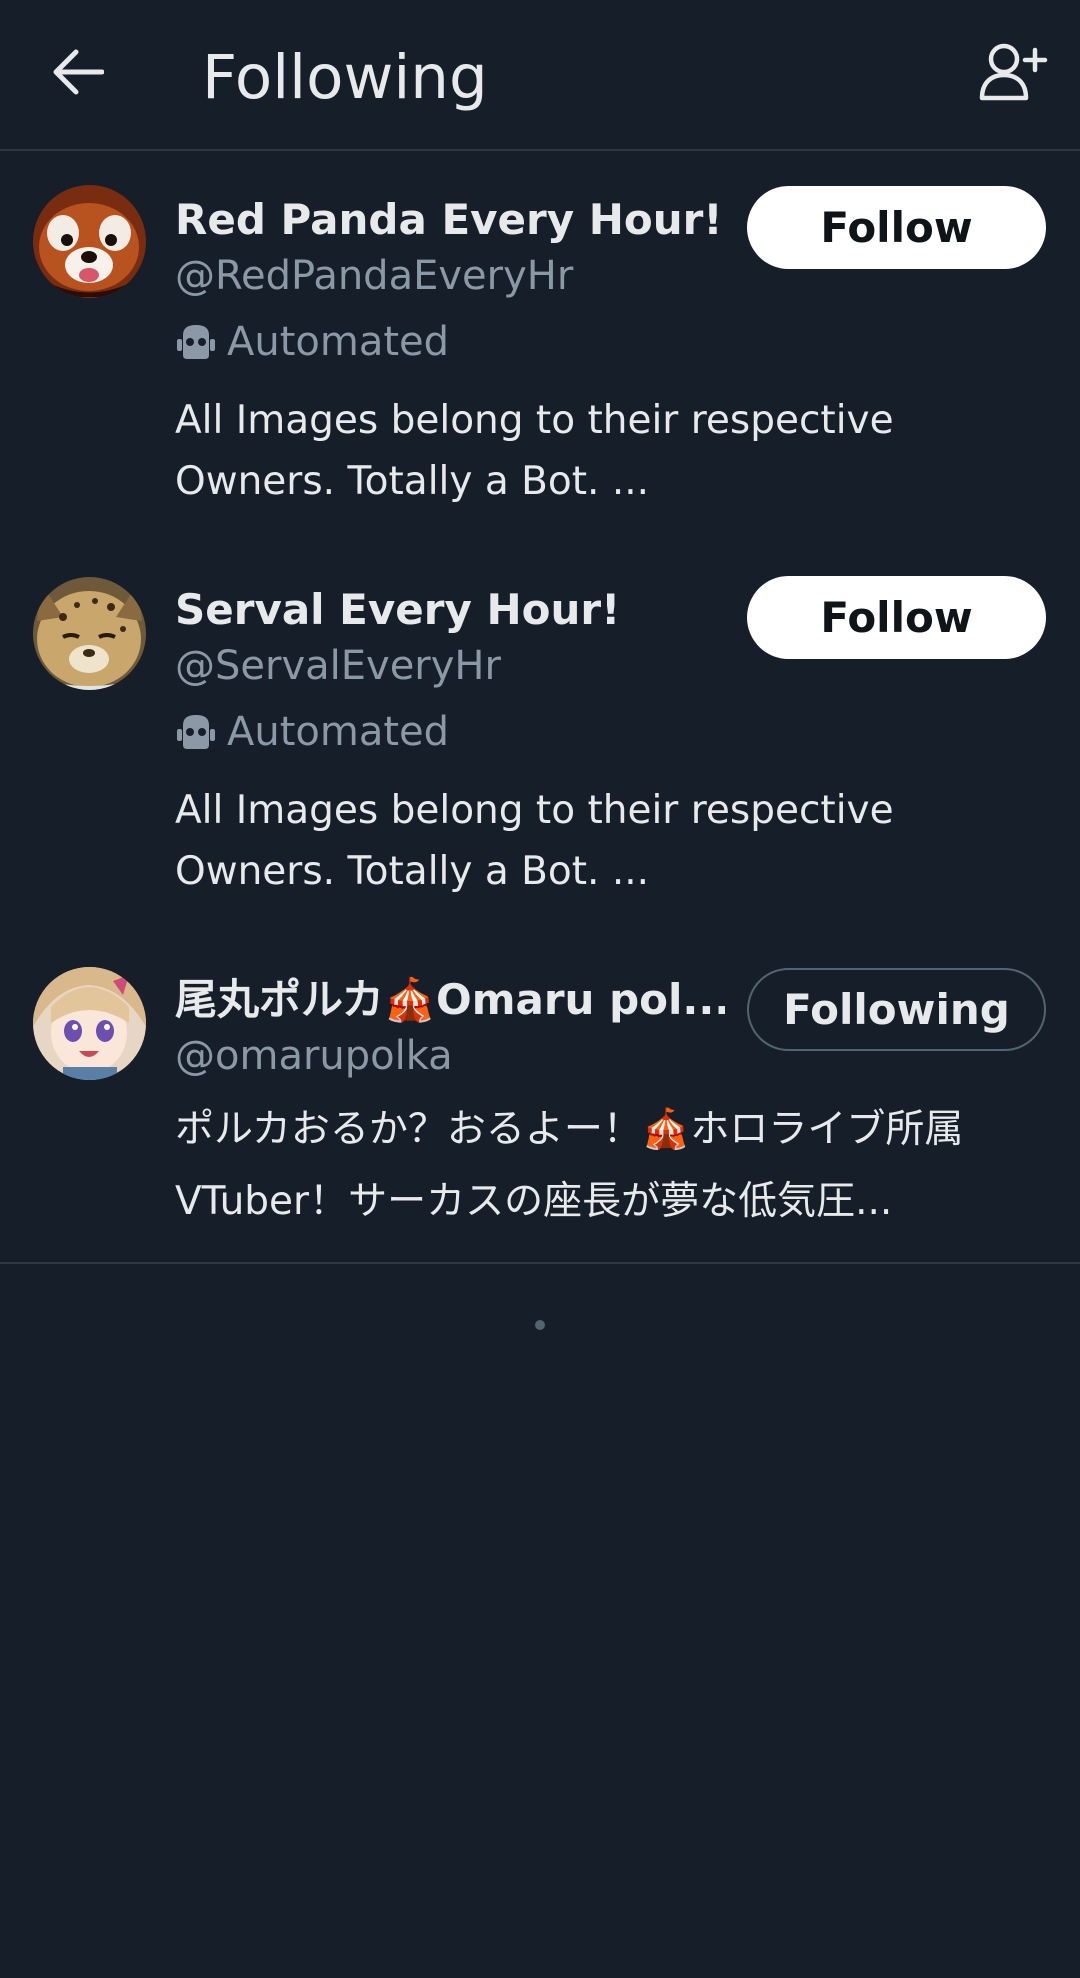 The image size is (1080, 1978). What do you see at coordinates (540, 1325) in the screenshot?
I see `loading-indicator` at bounding box center [540, 1325].